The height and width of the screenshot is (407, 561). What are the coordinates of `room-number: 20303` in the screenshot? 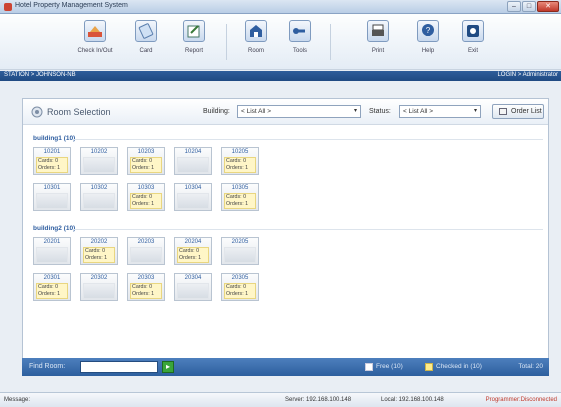 It's located at (146, 278).